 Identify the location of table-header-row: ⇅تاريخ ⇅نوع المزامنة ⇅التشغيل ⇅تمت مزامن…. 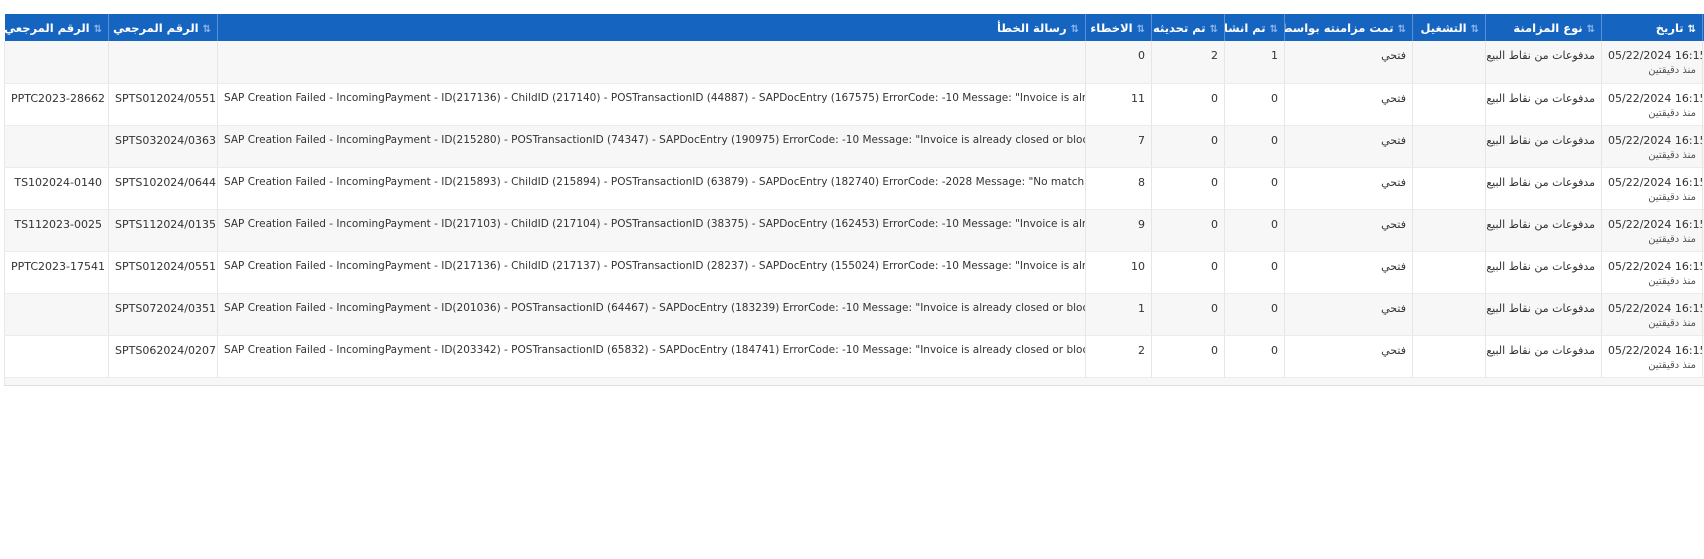
(854, 27).